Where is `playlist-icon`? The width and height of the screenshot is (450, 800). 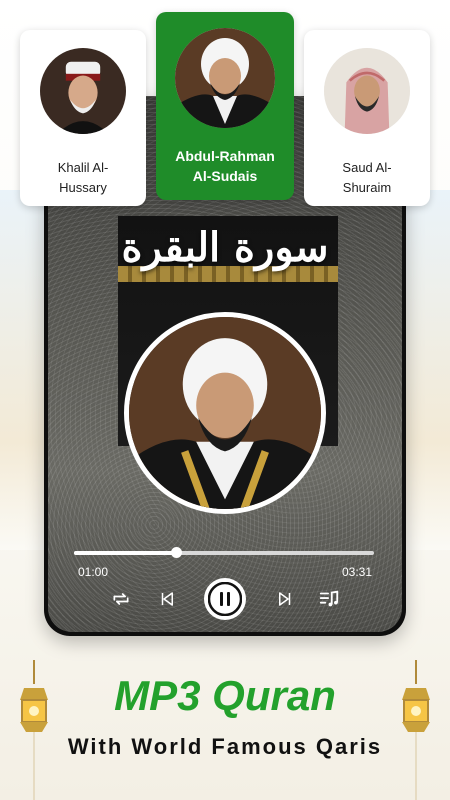
playlist-icon is located at coordinates (329, 598).